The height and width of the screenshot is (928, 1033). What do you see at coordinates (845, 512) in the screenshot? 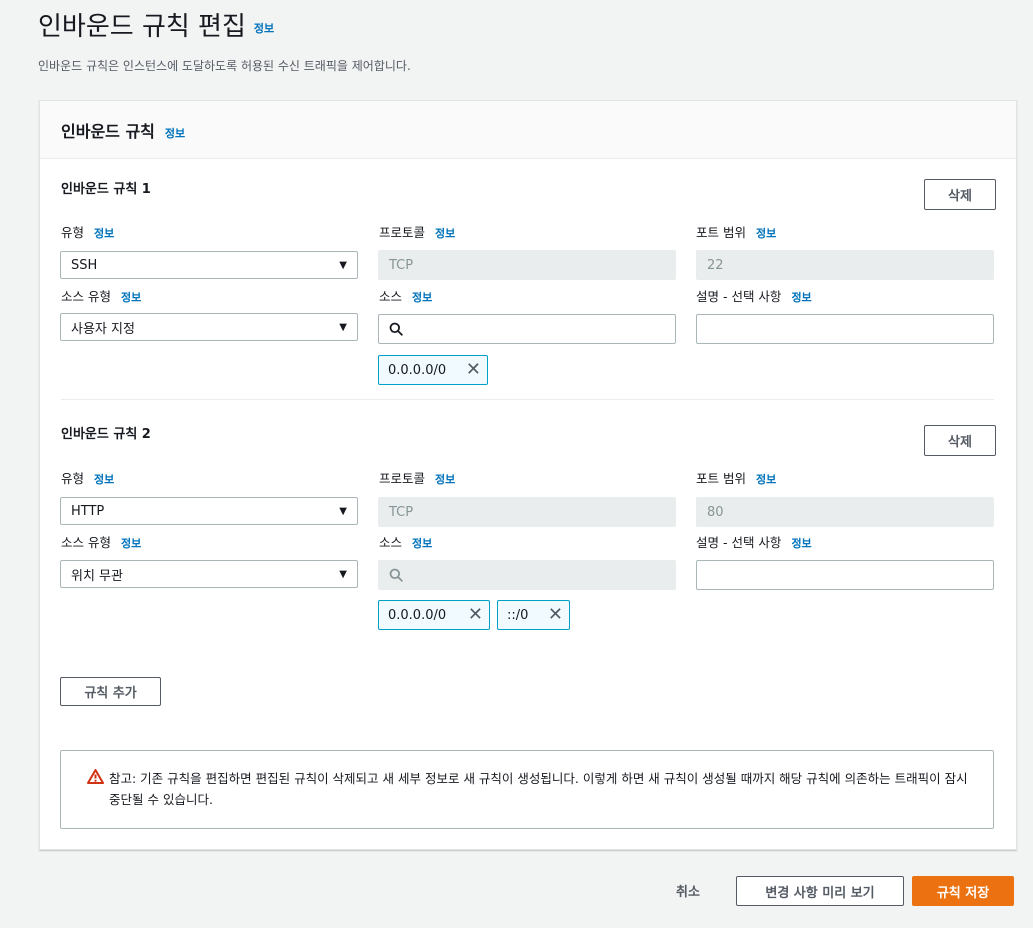
I see `rule-2-port-field: 80` at bounding box center [845, 512].